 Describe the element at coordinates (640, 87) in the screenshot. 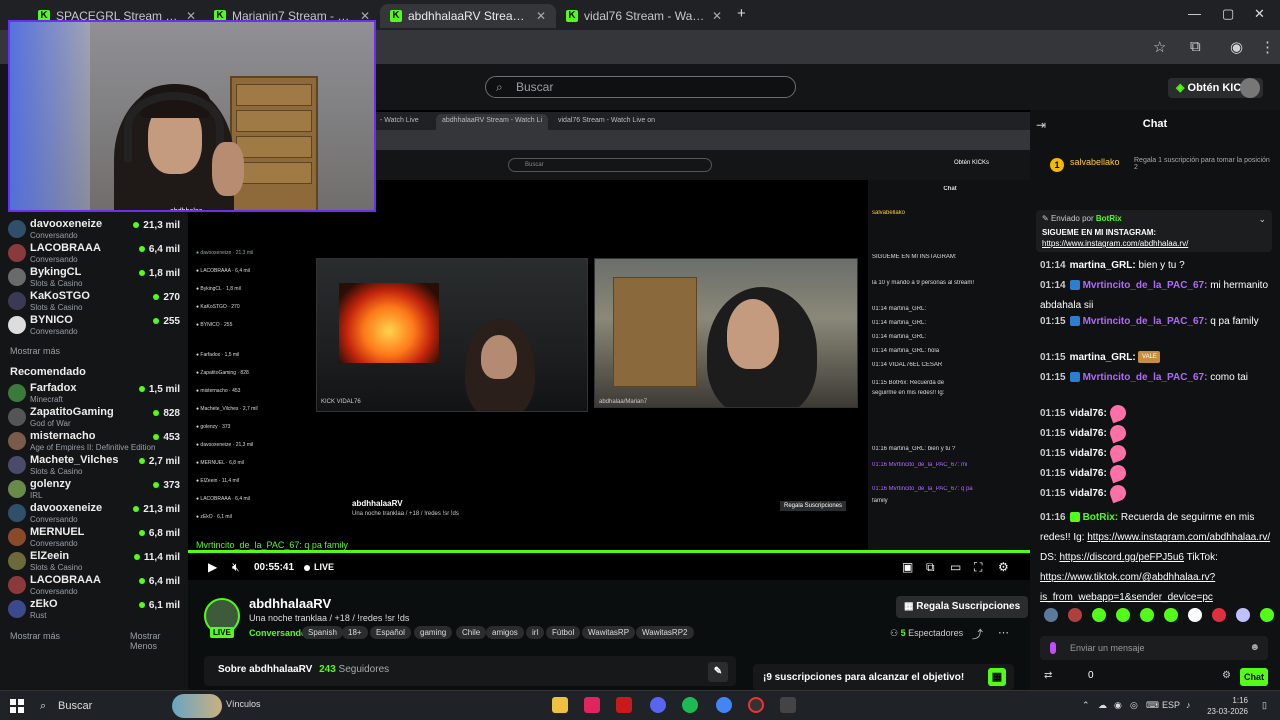

I see `search-input: ⌕ Buscar` at that location.